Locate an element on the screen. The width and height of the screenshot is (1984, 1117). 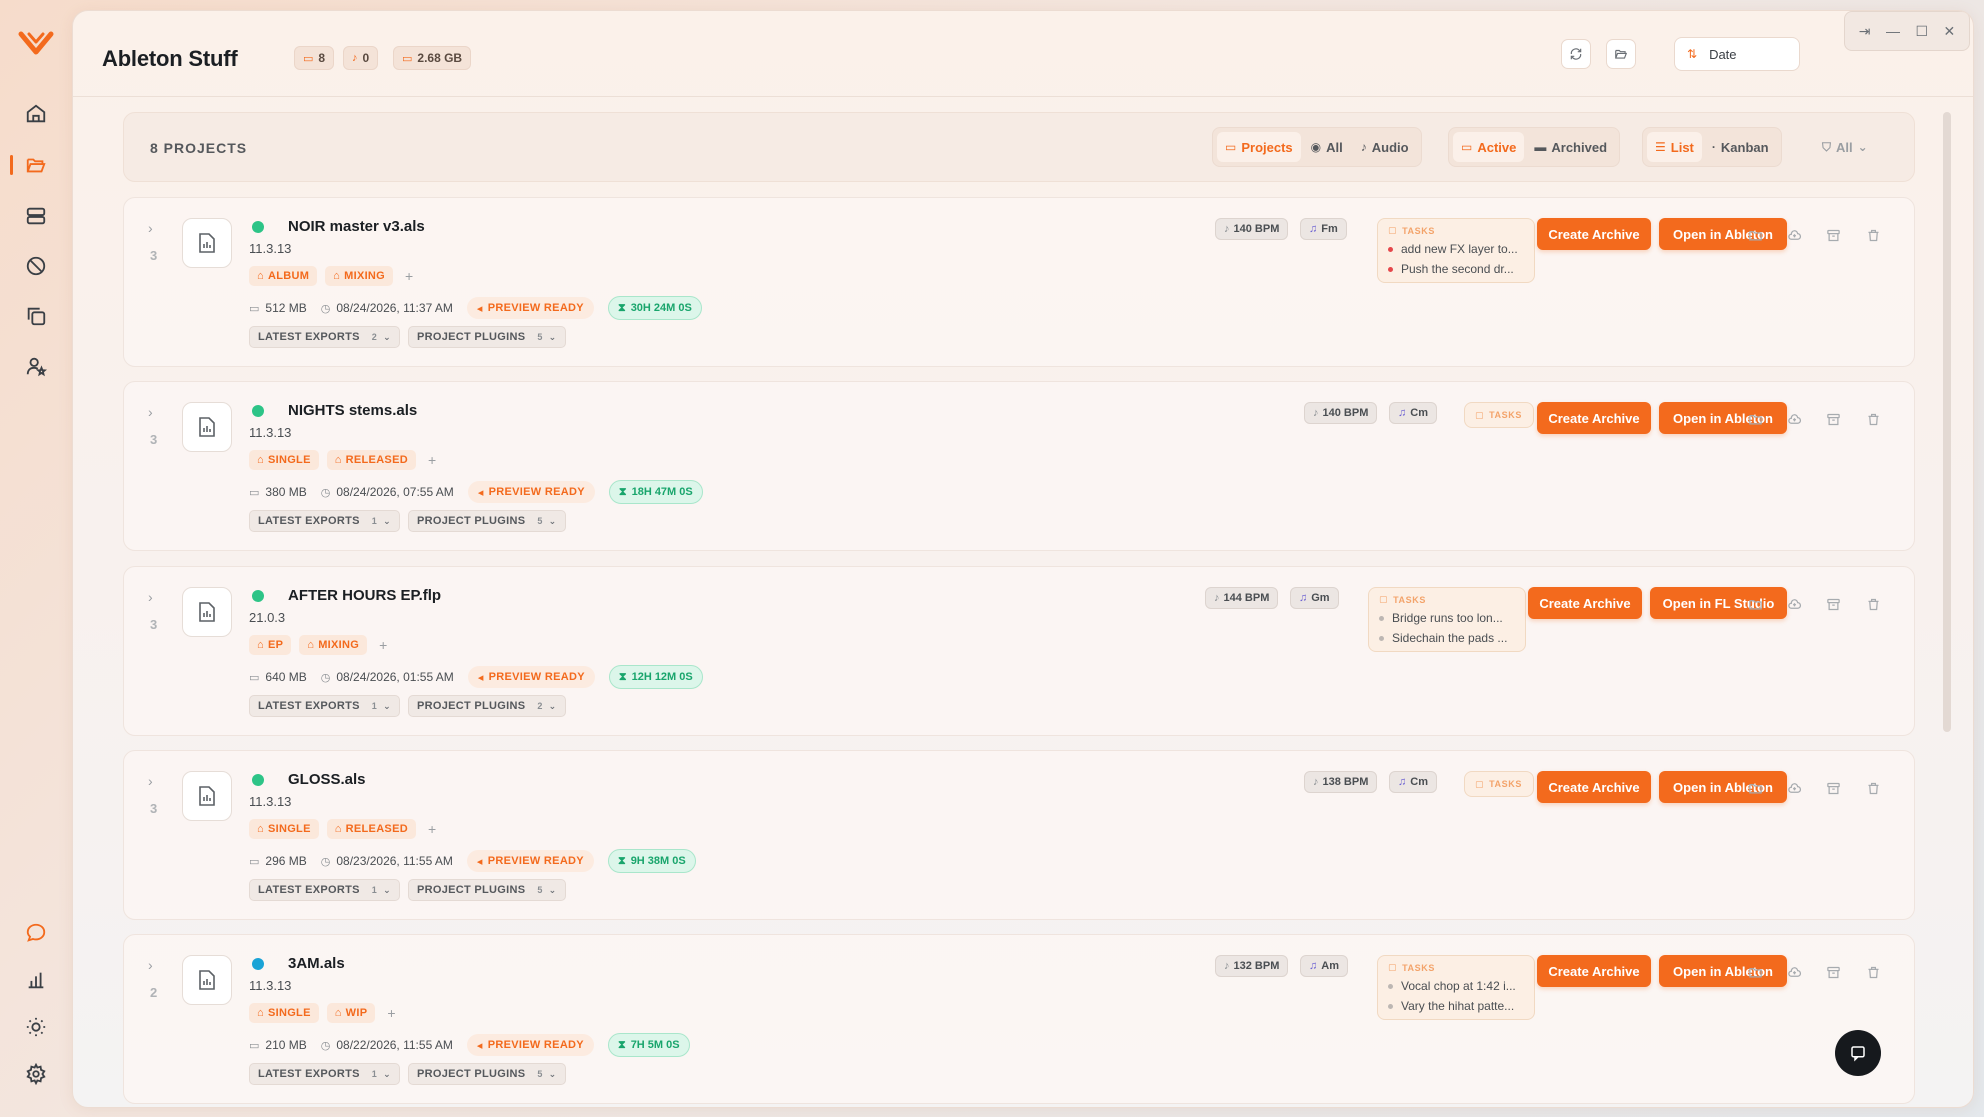
minimize-icon: — is located at coordinates (1893, 31).